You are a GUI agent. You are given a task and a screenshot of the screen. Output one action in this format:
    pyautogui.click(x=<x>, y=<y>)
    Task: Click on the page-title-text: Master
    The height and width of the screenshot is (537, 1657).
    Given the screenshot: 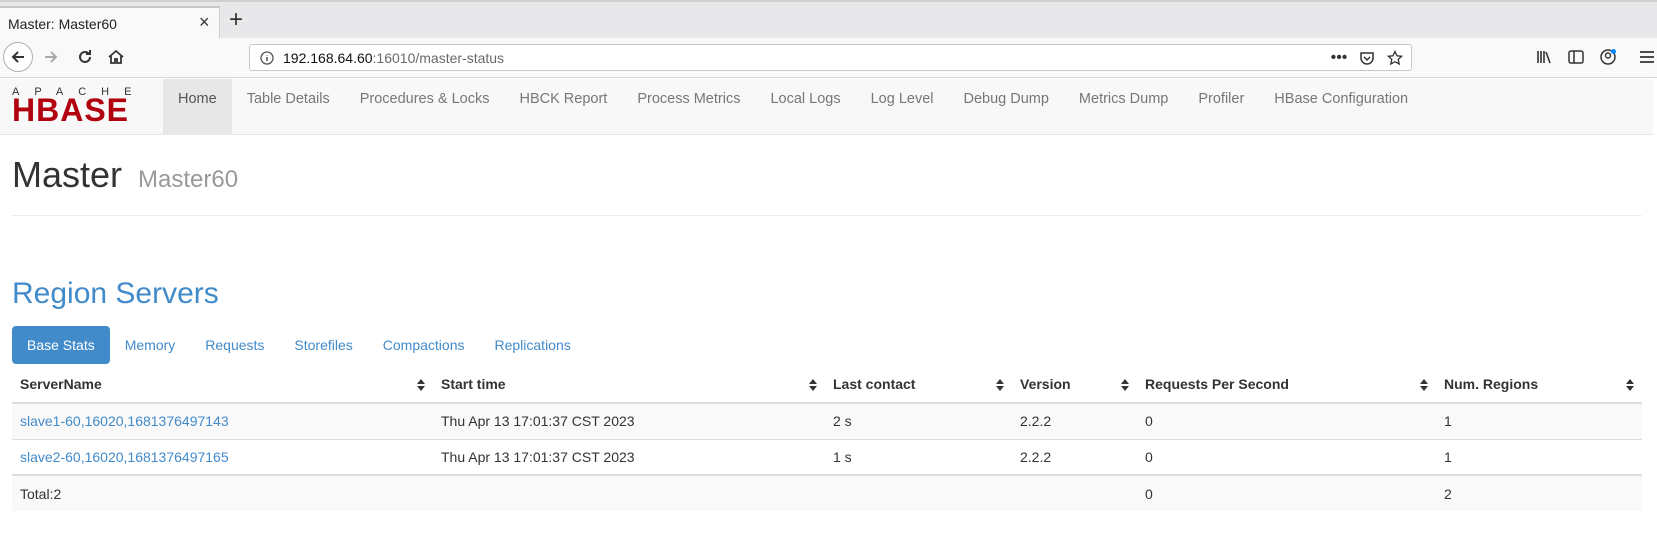 What is the action you would take?
    pyautogui.click(x=67, y=174)
    